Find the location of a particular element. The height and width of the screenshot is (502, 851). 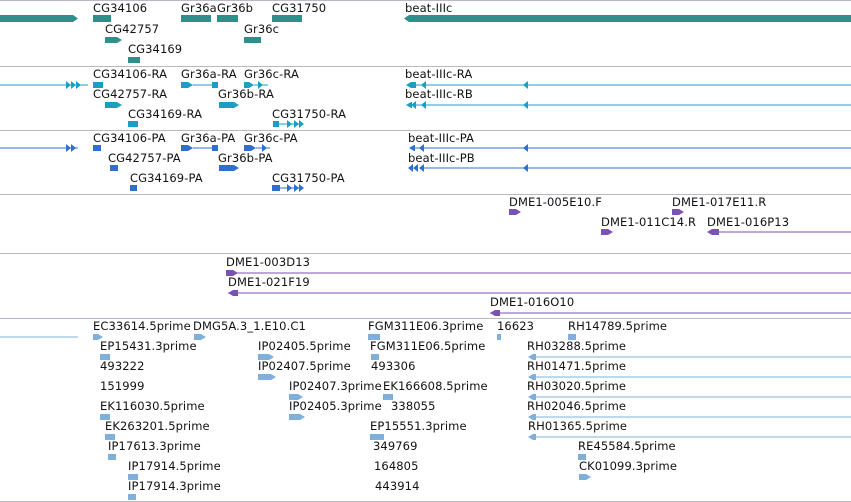

gene-label: Gr36b is located at coordinates (235, 8).